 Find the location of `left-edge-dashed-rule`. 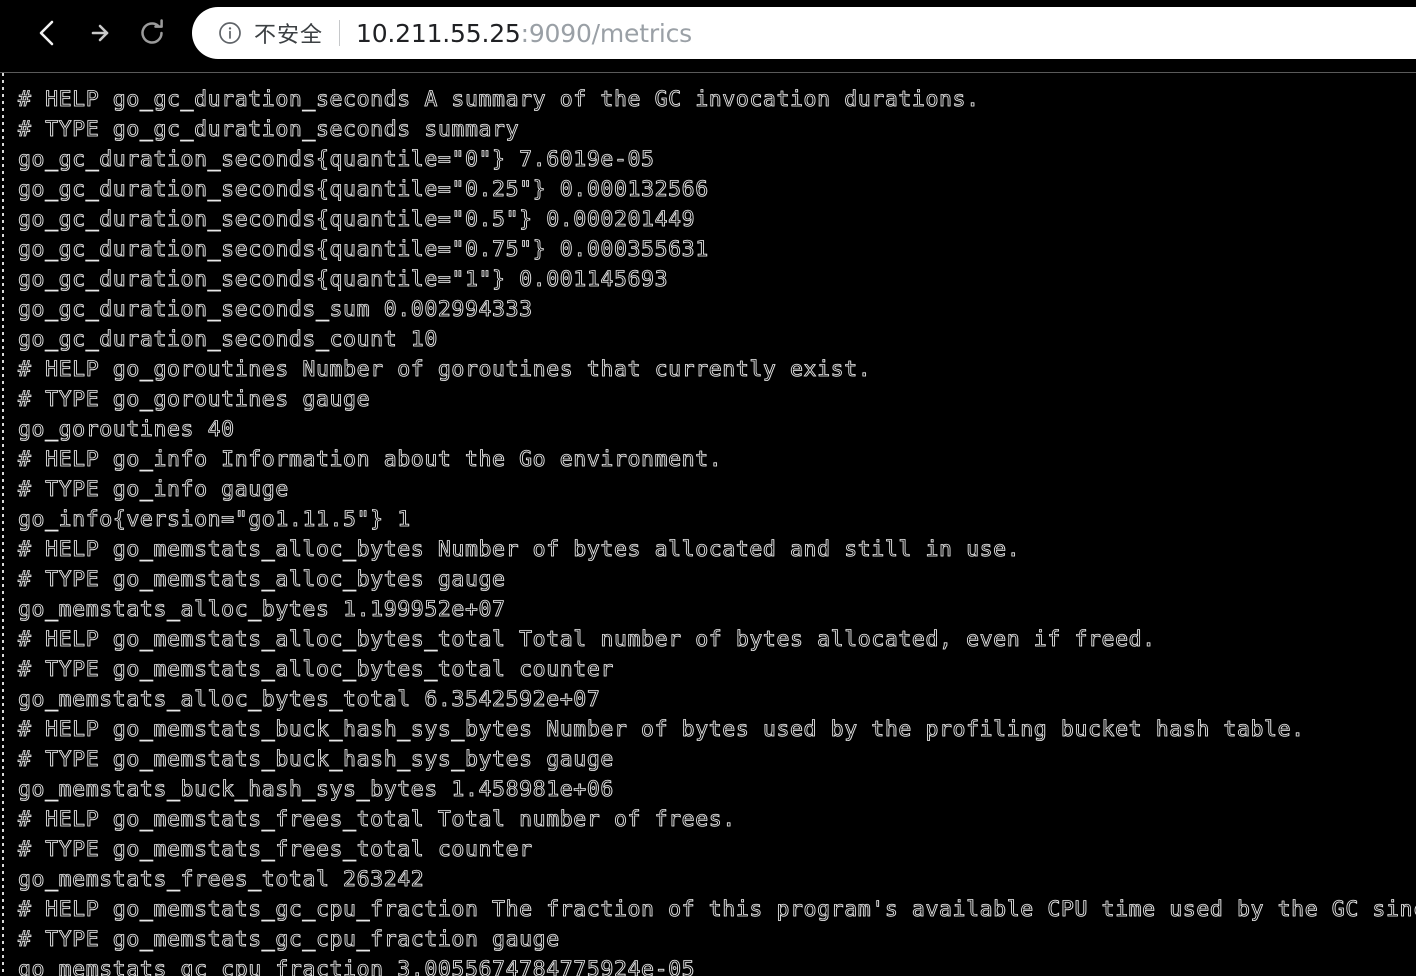

left-edge-dashed-rule is located at coordinates (3, 524).